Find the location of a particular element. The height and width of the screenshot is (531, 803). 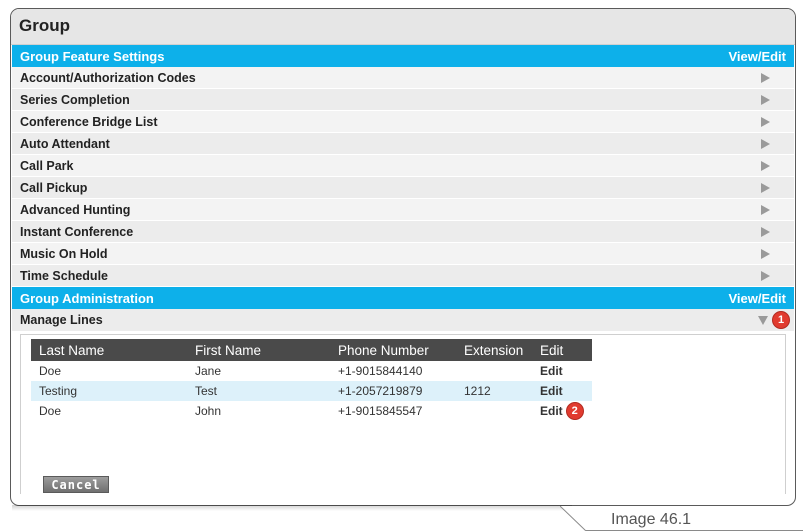

feature-item-label: Series Completion is located at coordinates (75, 99).